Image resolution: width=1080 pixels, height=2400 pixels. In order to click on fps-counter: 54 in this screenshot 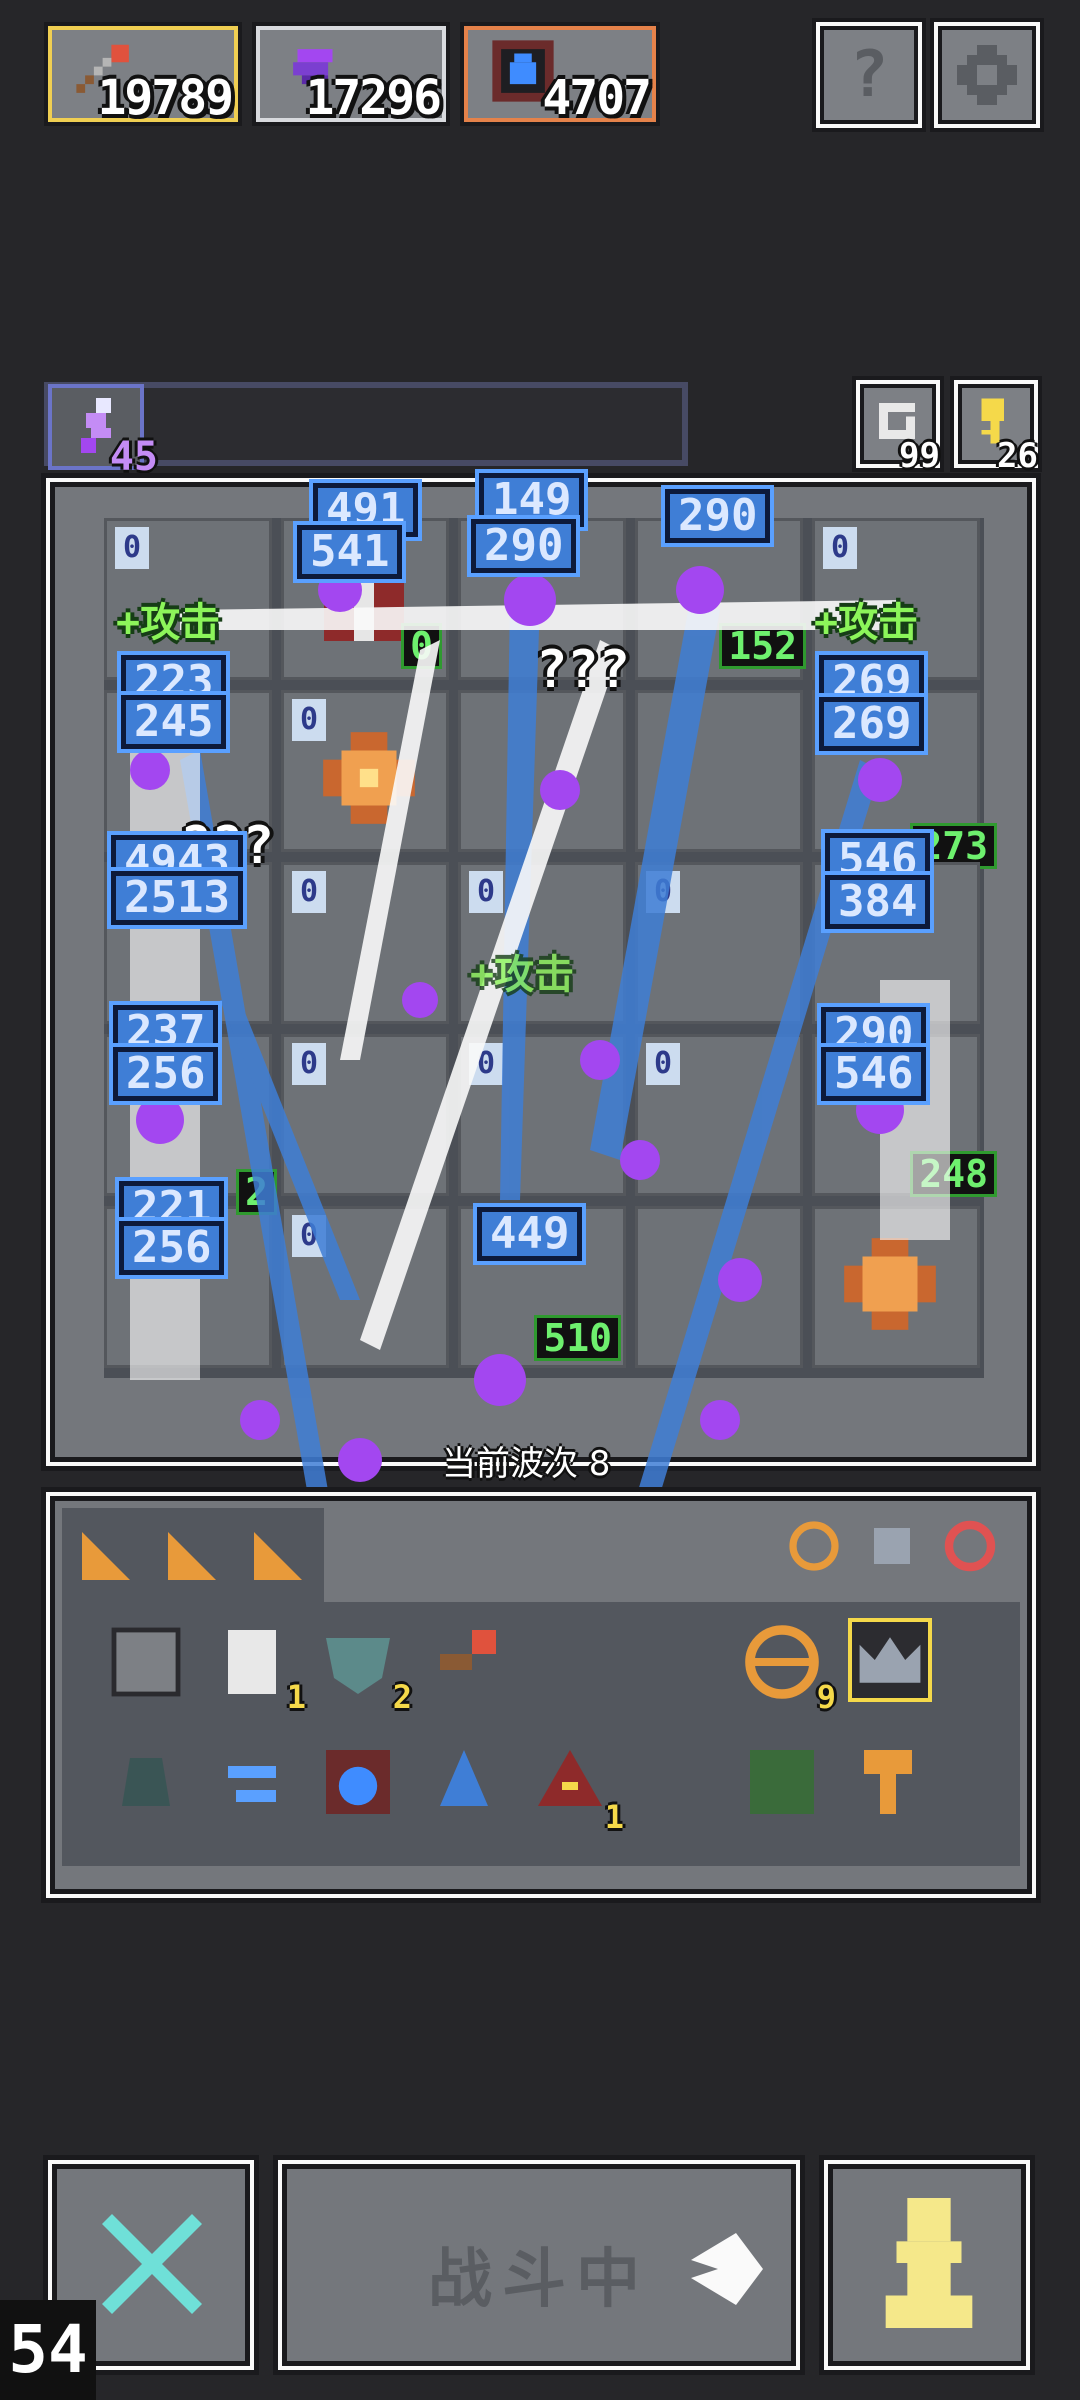, I will do `click(48, 2350)`.